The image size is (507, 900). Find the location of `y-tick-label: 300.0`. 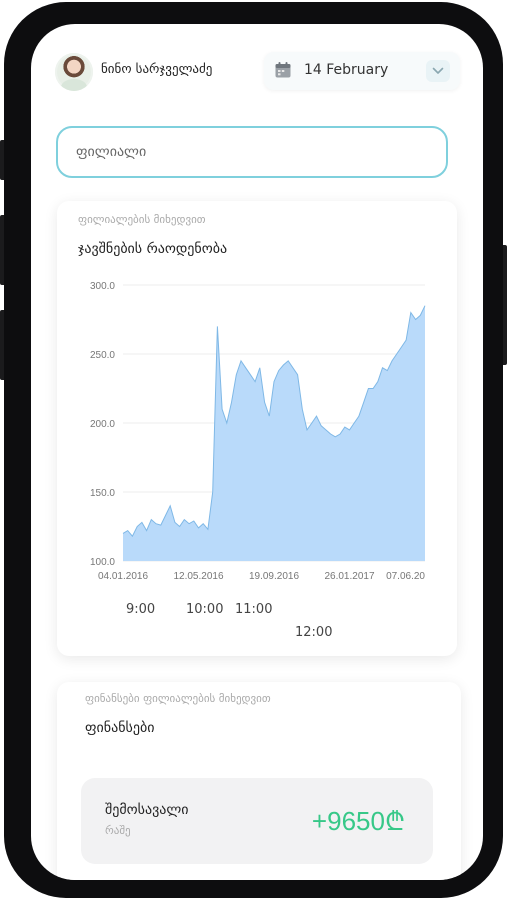

y-tick-label: 300.0 is located at coordinates (102, 286).